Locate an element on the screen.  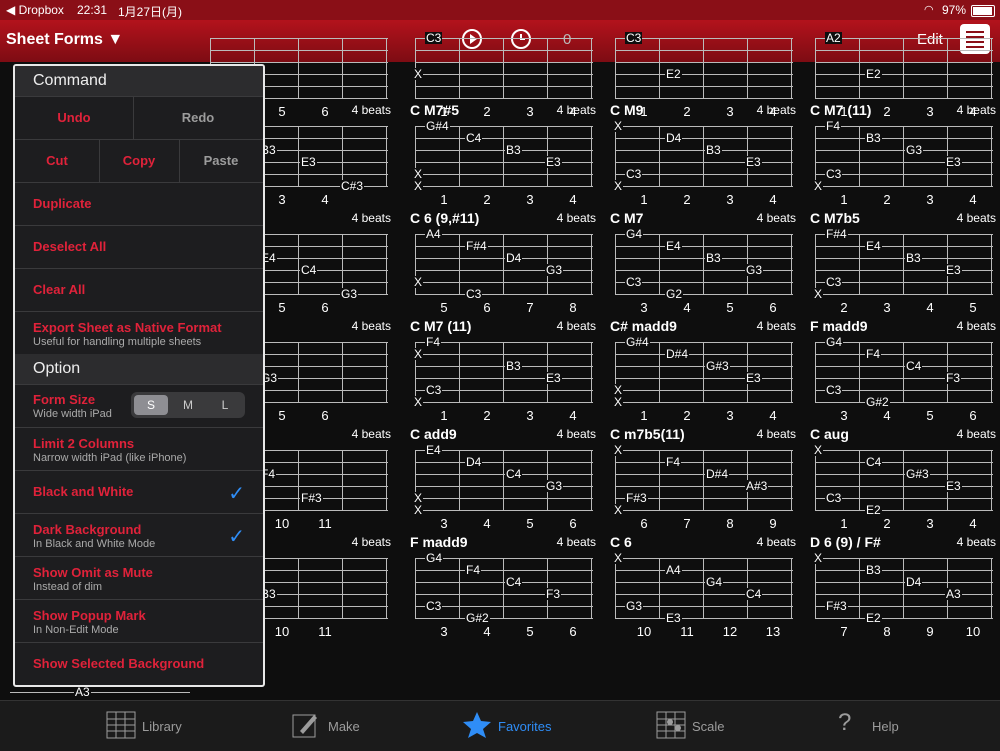
chord-name: F madd9 is located at coordinates (839, 326).